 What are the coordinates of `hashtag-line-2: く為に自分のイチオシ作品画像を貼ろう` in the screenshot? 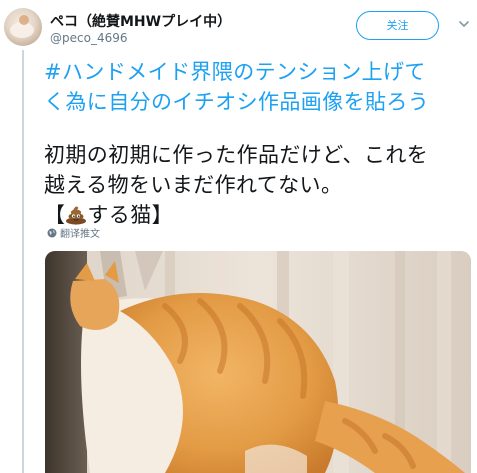 It's located at (237, 102).